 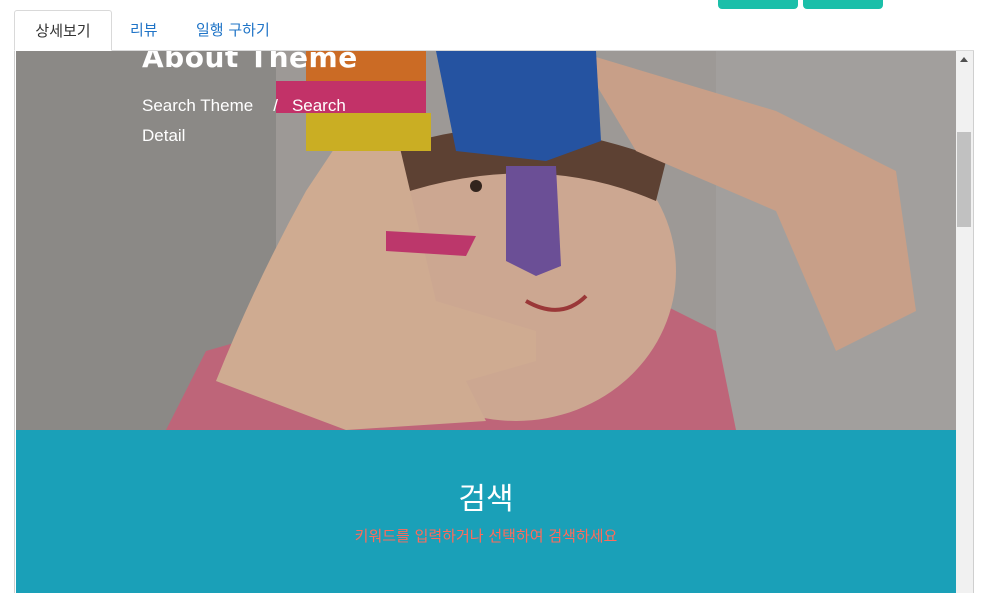 I want to click on vertical-scrollbar, so click(x=964, y=322).